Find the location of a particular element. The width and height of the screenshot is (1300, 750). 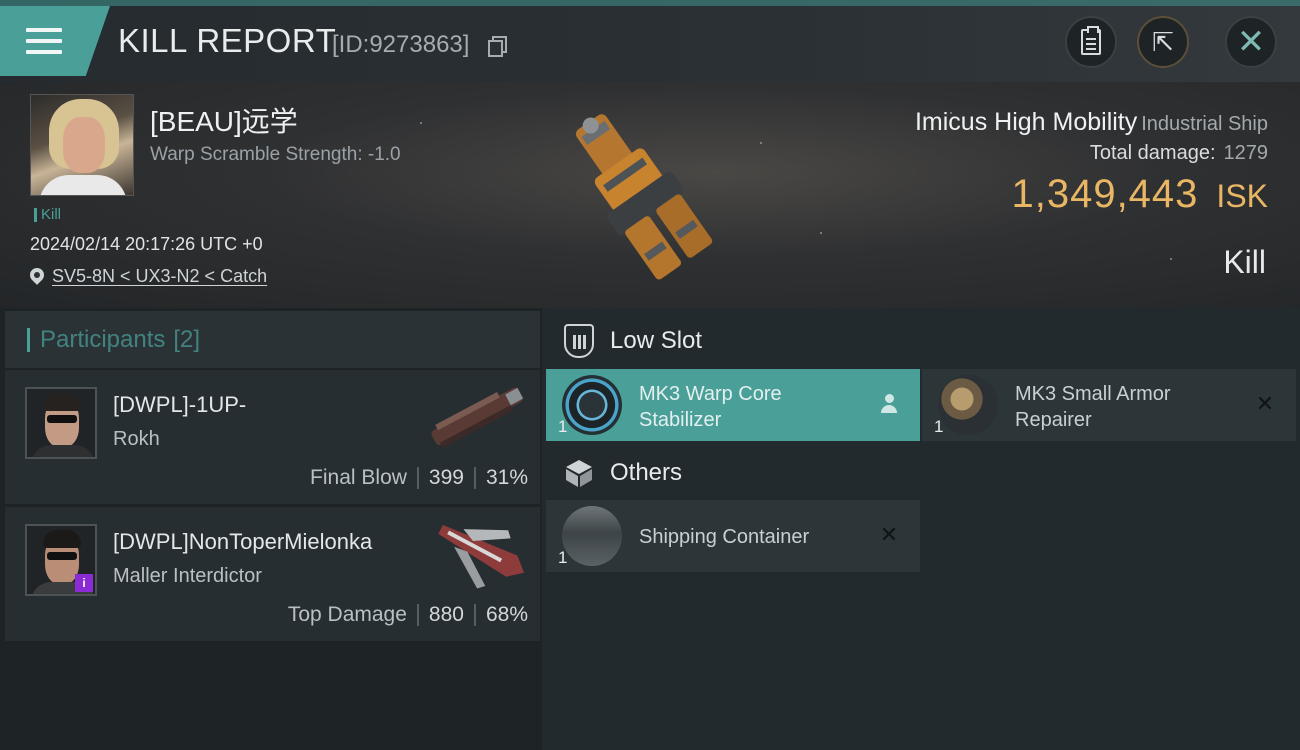

low-slot-icon is located at coordinates (579, 341).